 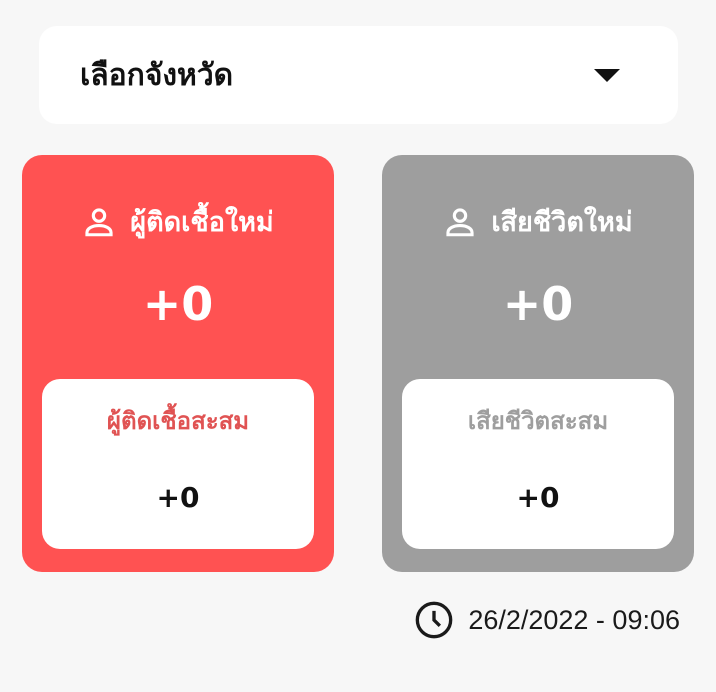 What do you see at coordinates (358, 75) in the screenshot?
I see `province-dropdown: เลือกจังหวัด` at bounding box center [358, 75].